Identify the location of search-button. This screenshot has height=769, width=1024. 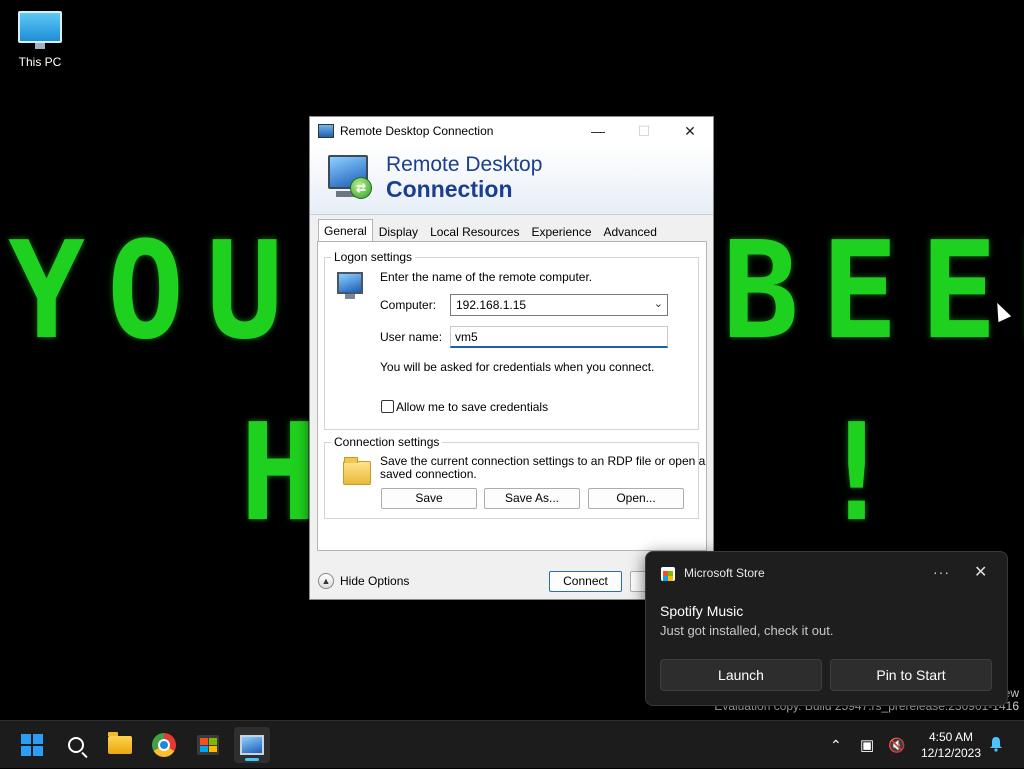
(76, 745).